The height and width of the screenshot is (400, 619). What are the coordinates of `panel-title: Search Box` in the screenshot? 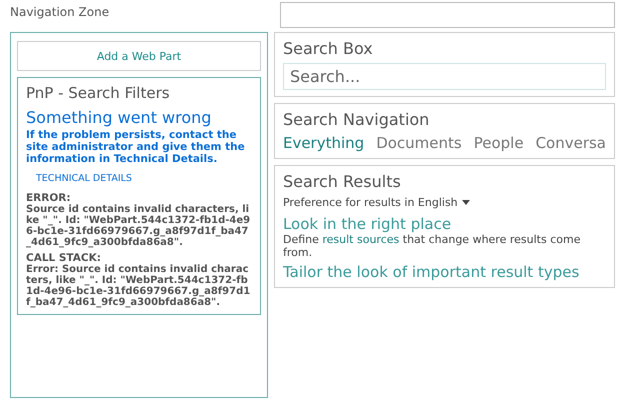 It's located at (328, 48).